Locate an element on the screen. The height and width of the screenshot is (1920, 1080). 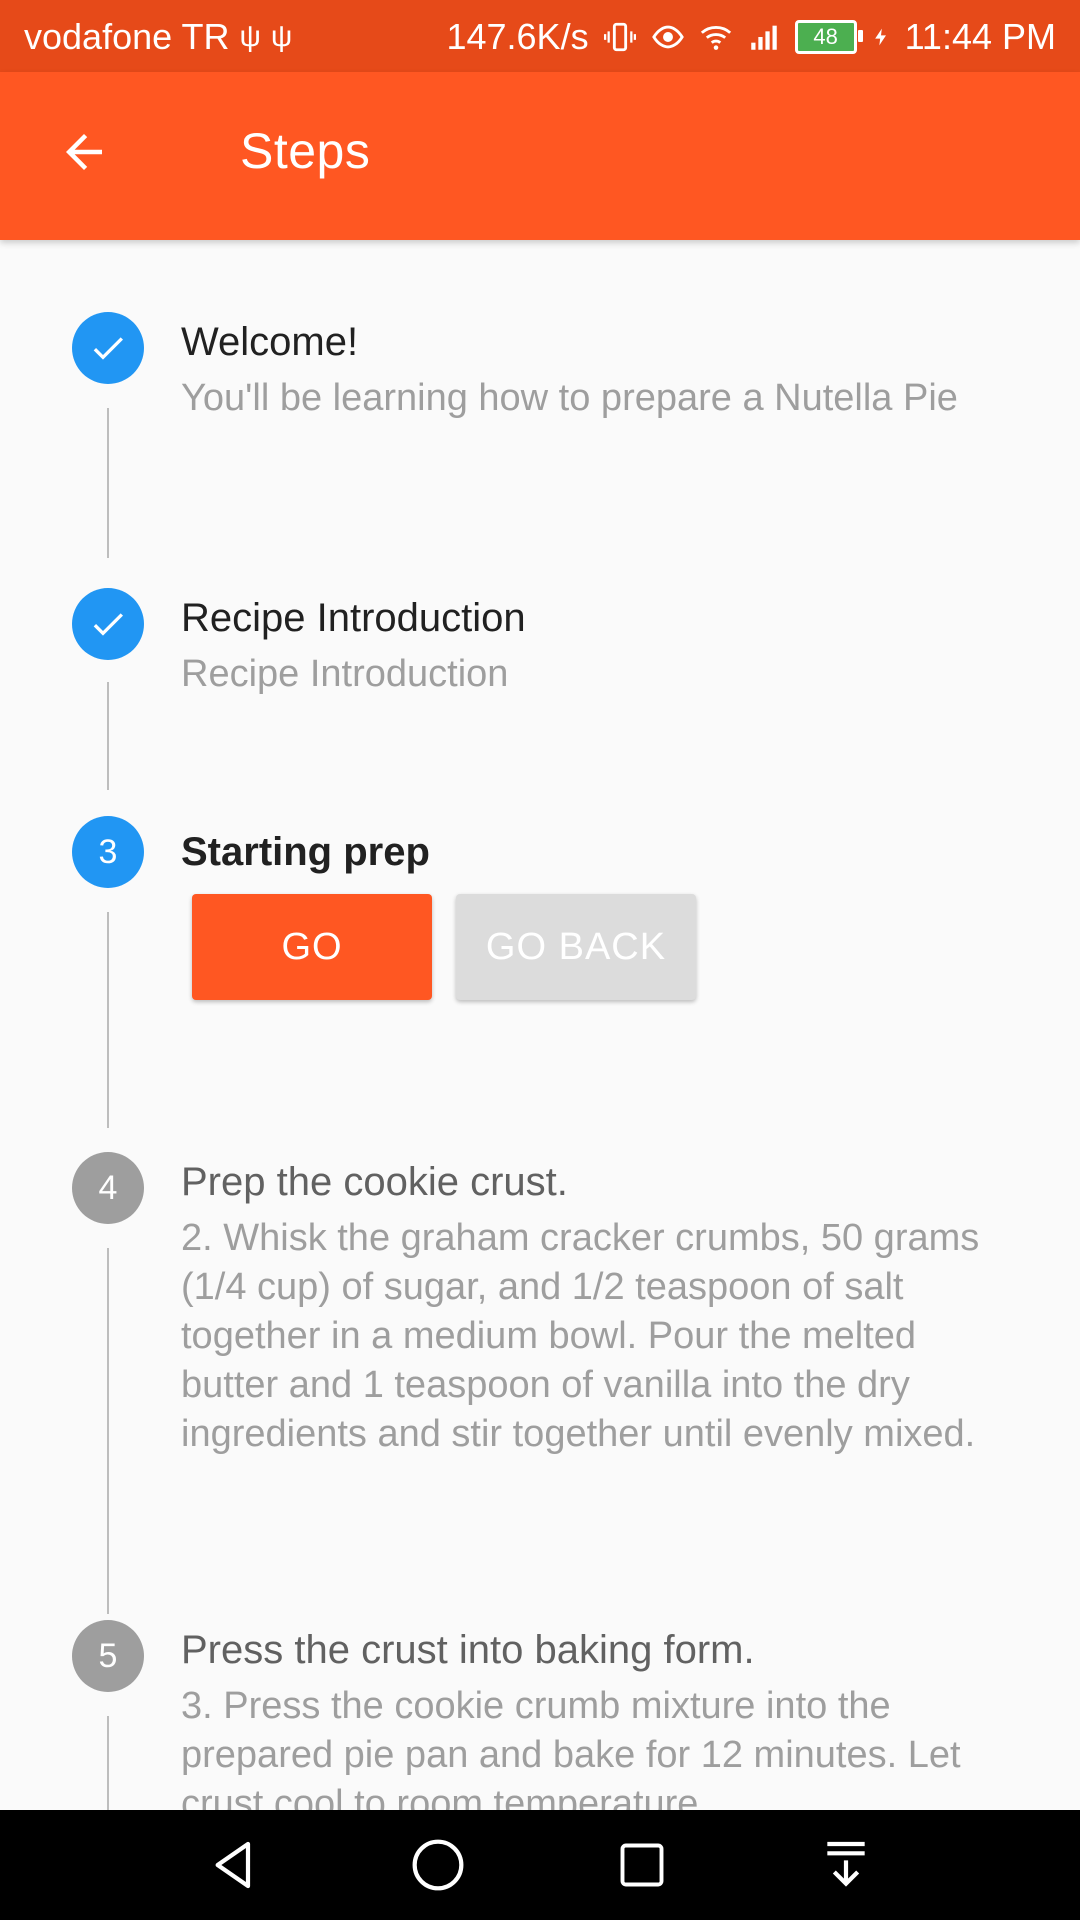
arrow-back-icon is located at coordinates (84, 152).